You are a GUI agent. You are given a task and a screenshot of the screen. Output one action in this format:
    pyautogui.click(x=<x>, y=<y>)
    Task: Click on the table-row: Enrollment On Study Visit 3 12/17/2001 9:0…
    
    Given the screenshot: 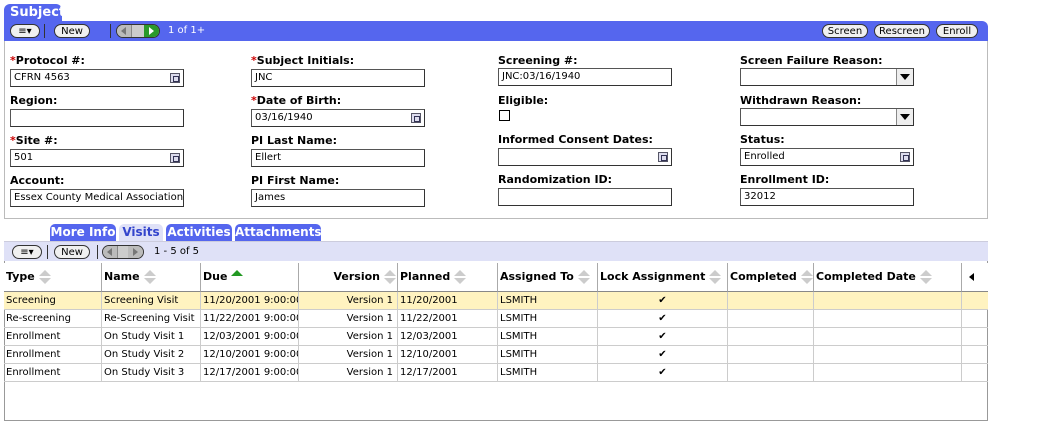 What is the action you would take?
    pyautogui.click(x=496, y=373)
    